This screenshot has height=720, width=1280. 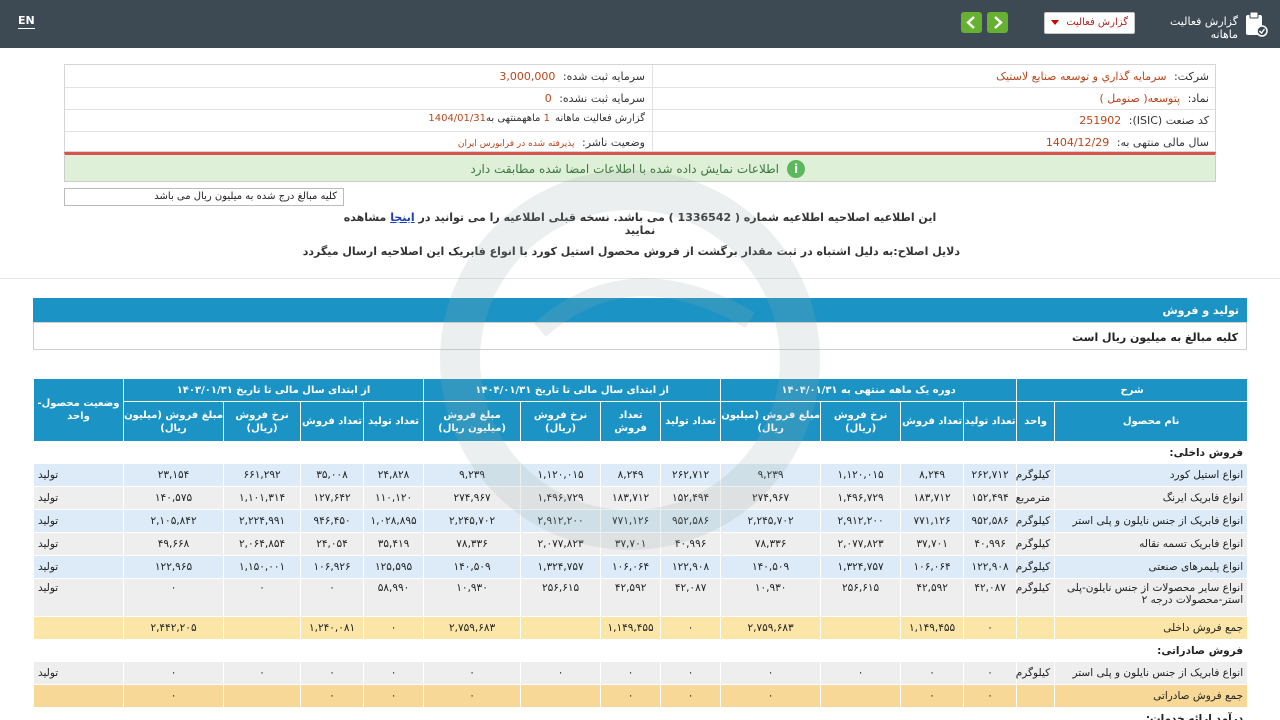 I want to click on cell-v-amt: ۱۲۲,۹۶۵, so click(x=173, y=567).